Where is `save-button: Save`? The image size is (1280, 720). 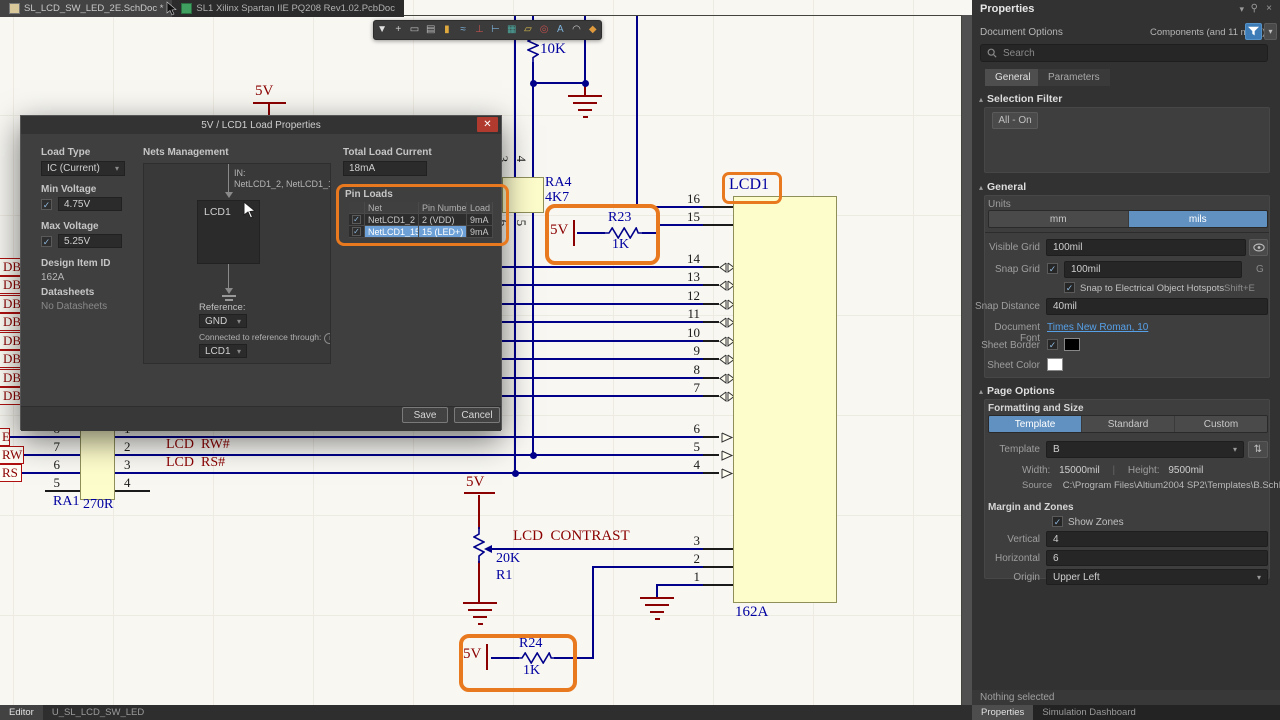 save-button: Save is located at coordinates (425, 415).